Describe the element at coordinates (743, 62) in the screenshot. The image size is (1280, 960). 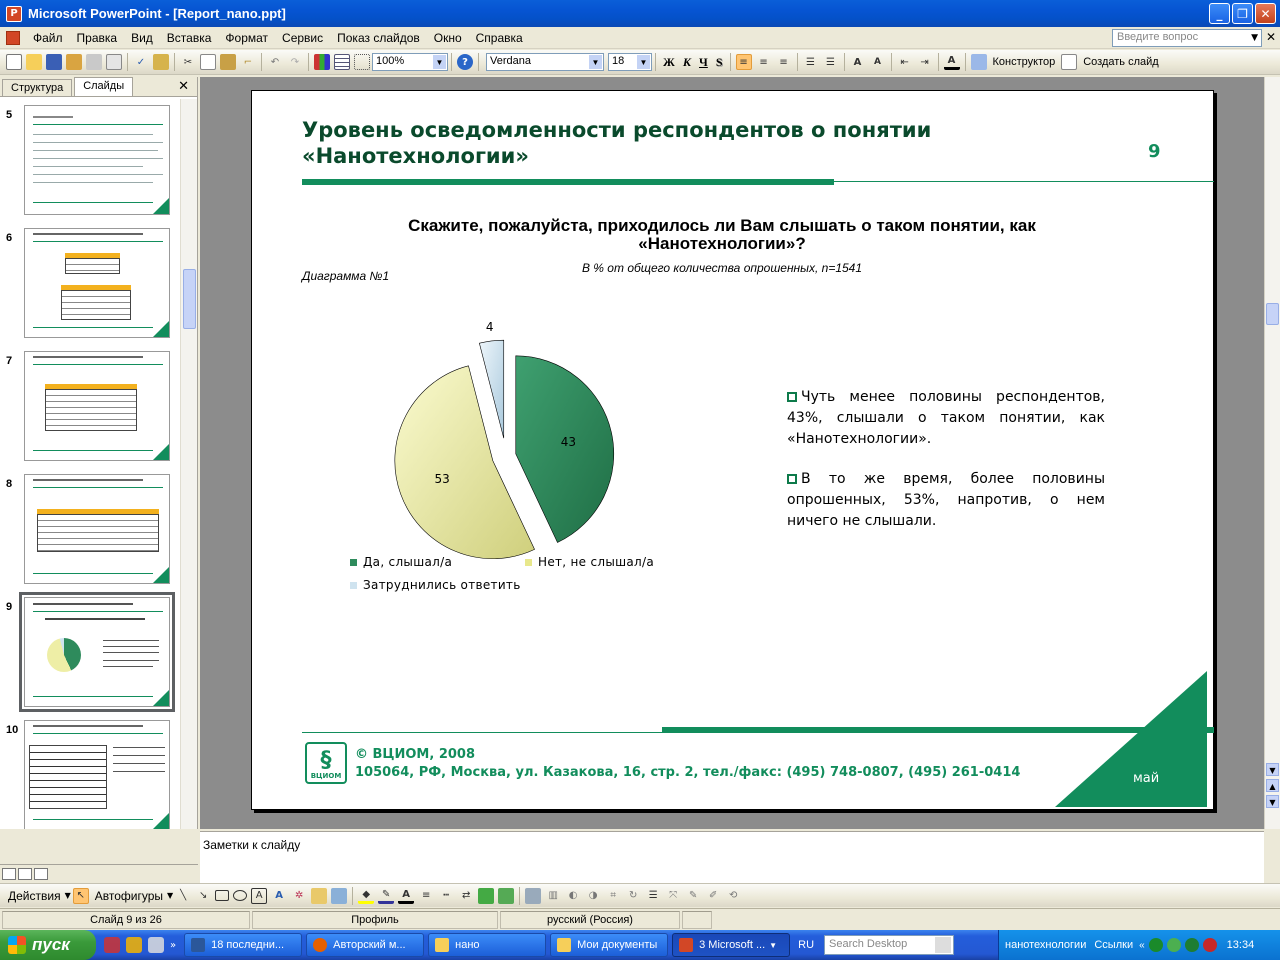
I see `align-left-icon: ≡` at that location.